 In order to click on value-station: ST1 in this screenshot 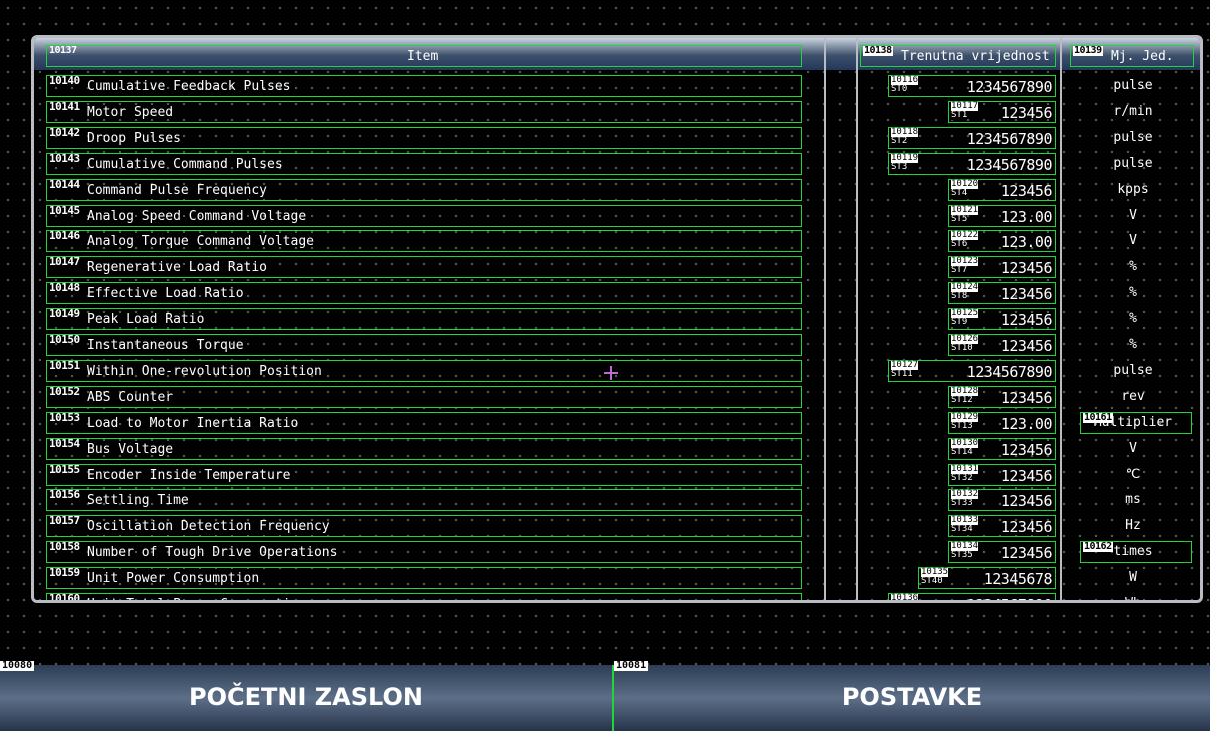, I will do `click(959, 114)`.